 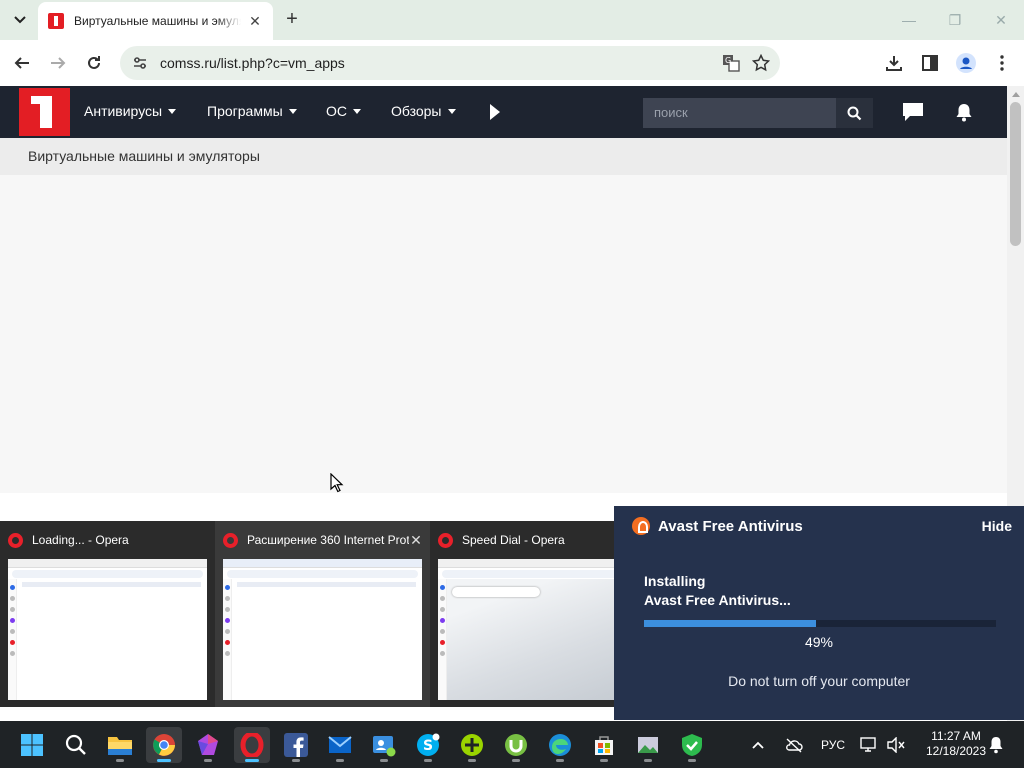 I want to click on browser-menu-button, so click(x=1002, y=63).